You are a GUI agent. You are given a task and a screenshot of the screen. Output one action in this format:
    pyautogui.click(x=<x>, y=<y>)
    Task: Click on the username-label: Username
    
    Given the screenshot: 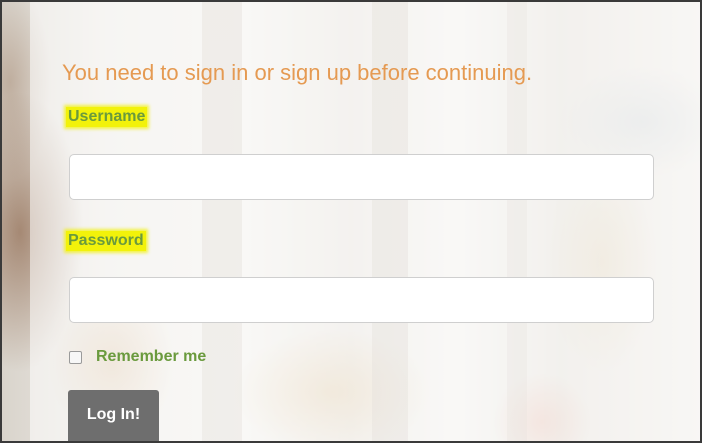 What is the action you would take?
    pyautogui.click(x=107, y=117)
    